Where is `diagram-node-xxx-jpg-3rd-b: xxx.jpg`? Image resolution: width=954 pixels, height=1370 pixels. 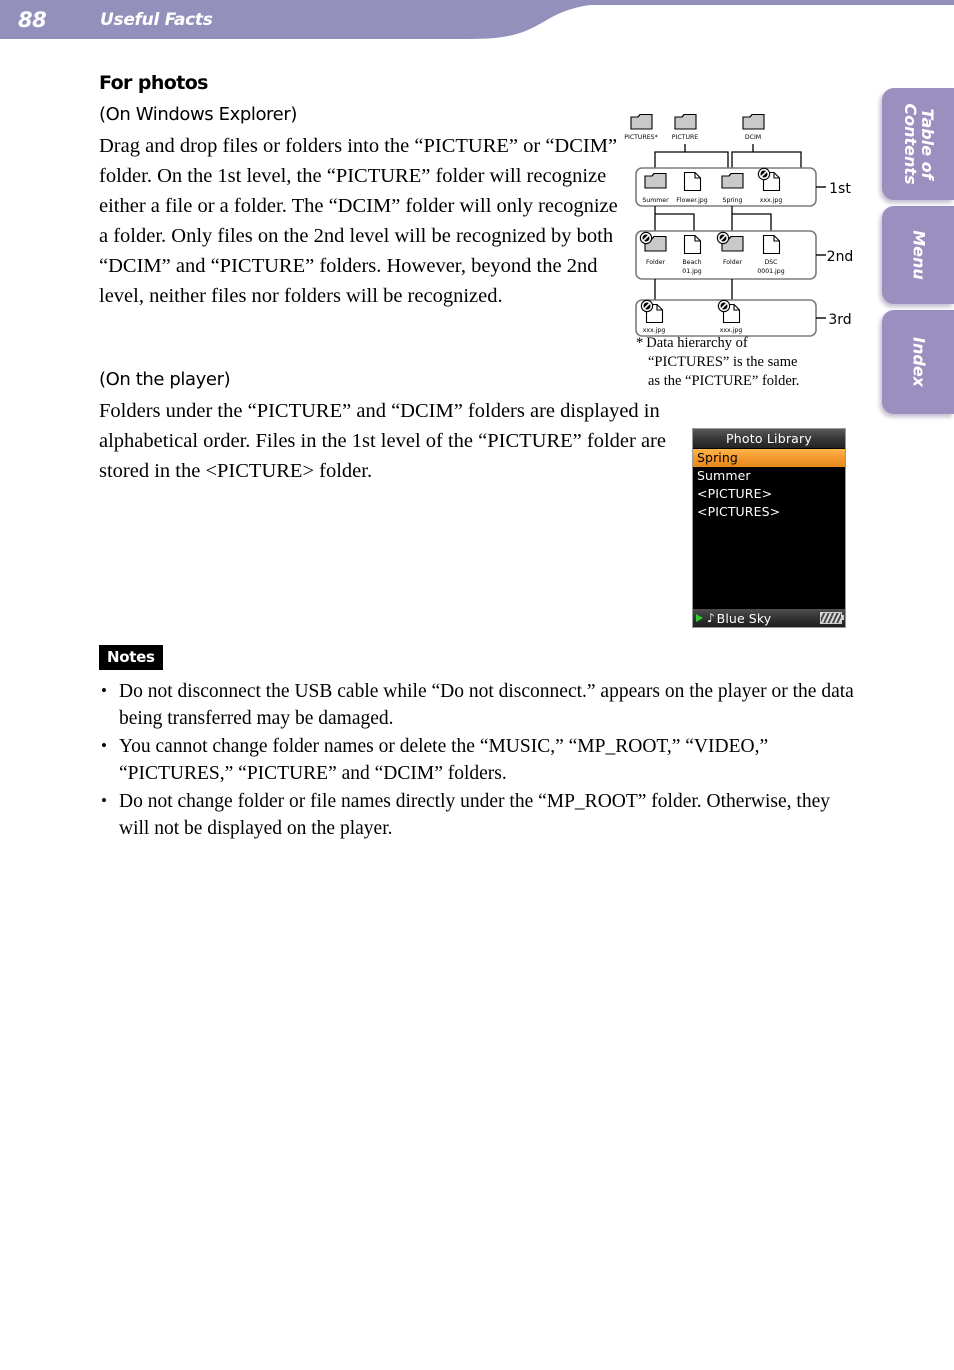 diagram-node-xxx-jpg-3rd-b: xxx.jpg is located at coordinates (729, 316).